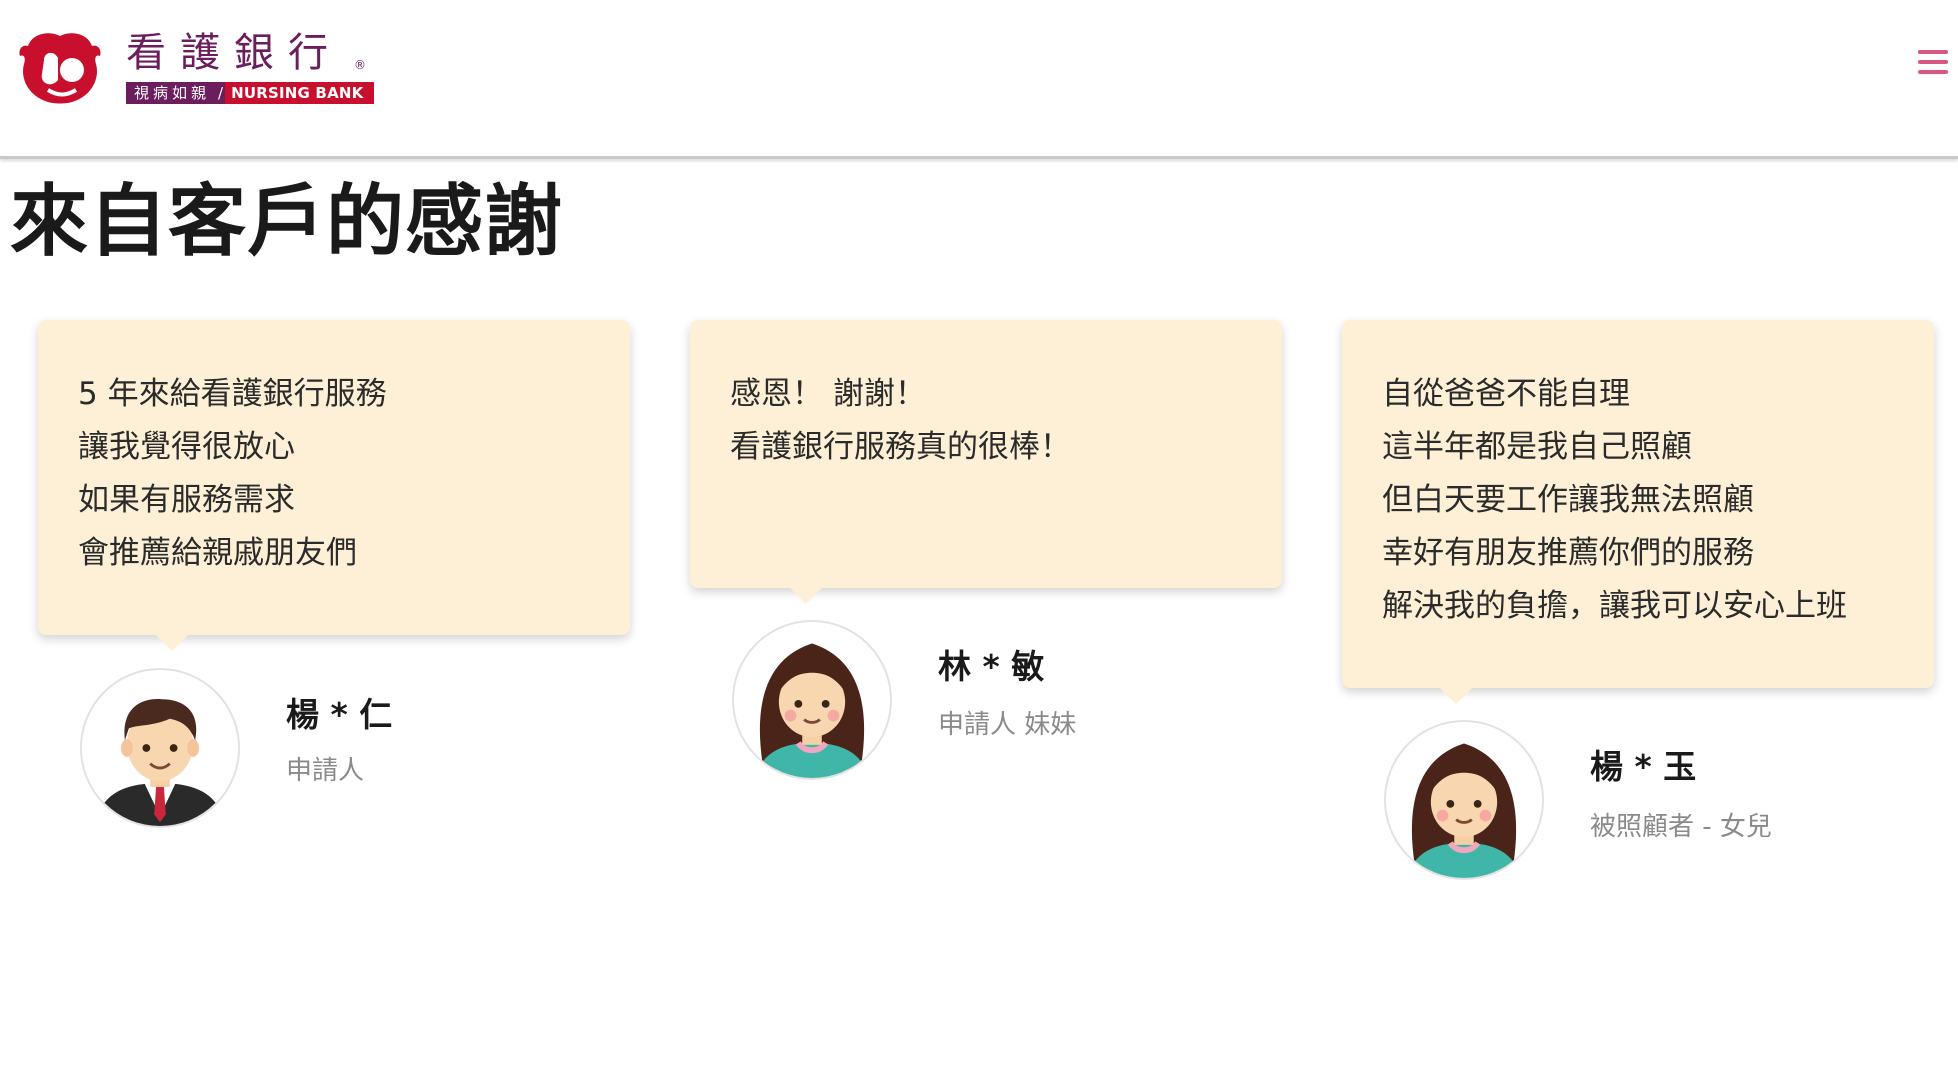 The image size is (1958, 1080). I want to click on testimonial-line: 感恩！ 謝謝！, so click(828, 394).